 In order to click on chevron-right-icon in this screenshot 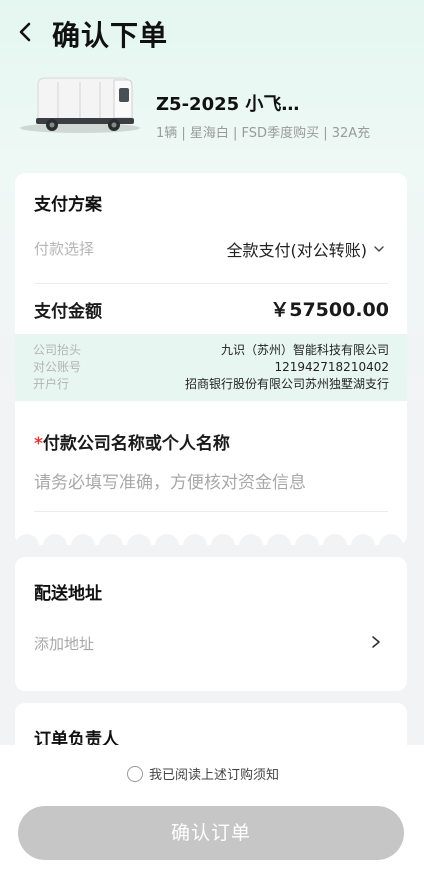, I will do `click(376, 642)`.